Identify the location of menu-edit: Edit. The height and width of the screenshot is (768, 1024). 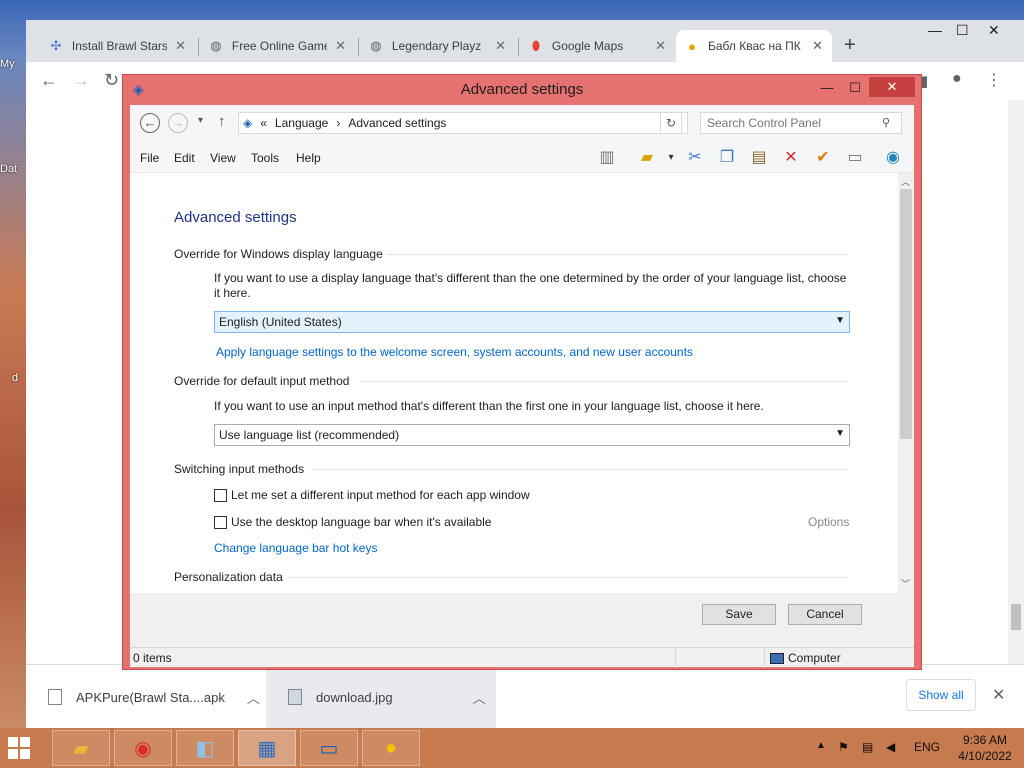
(184, 158).